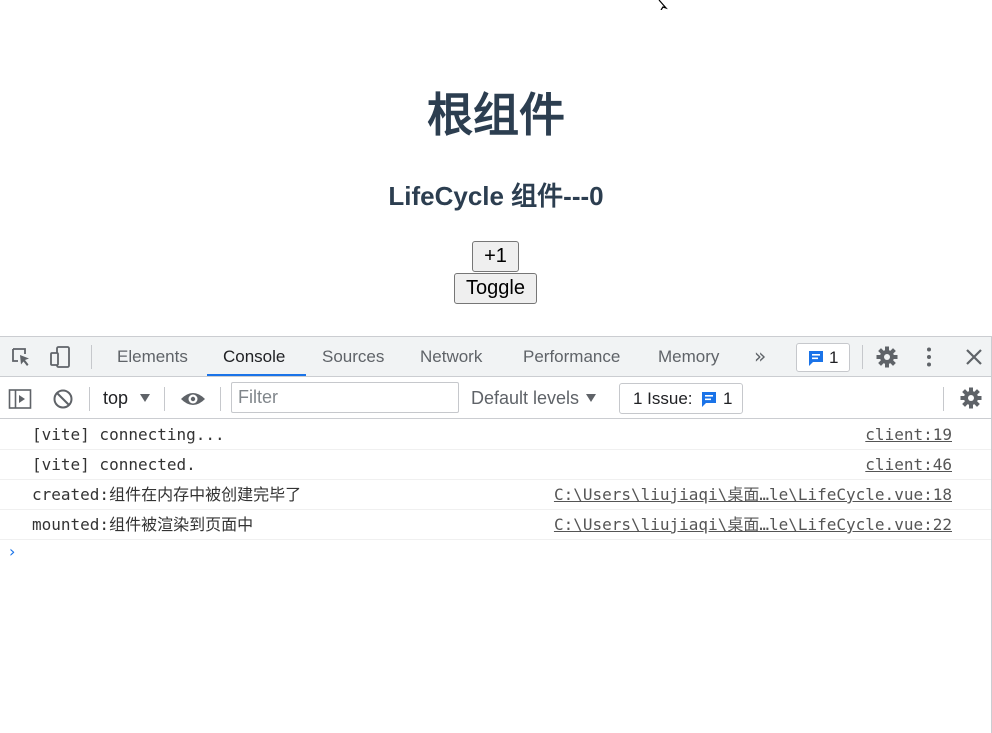 The height and width of the screenshot is (733, 992). I want to click on messages-counter-button: 1, so click(823, 357).